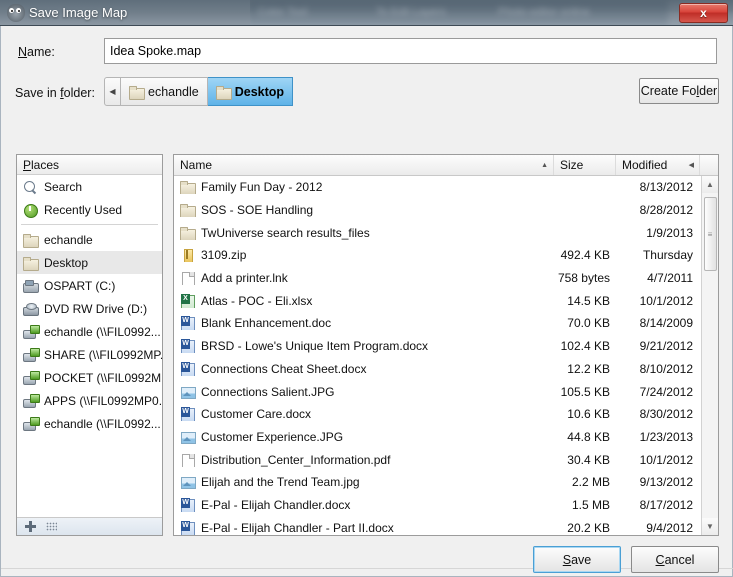 The width and height of the screenshot is (733, 577). Describe the element at coordinates (31, 286) in the screenshot. I see `drive-icon` at that location.